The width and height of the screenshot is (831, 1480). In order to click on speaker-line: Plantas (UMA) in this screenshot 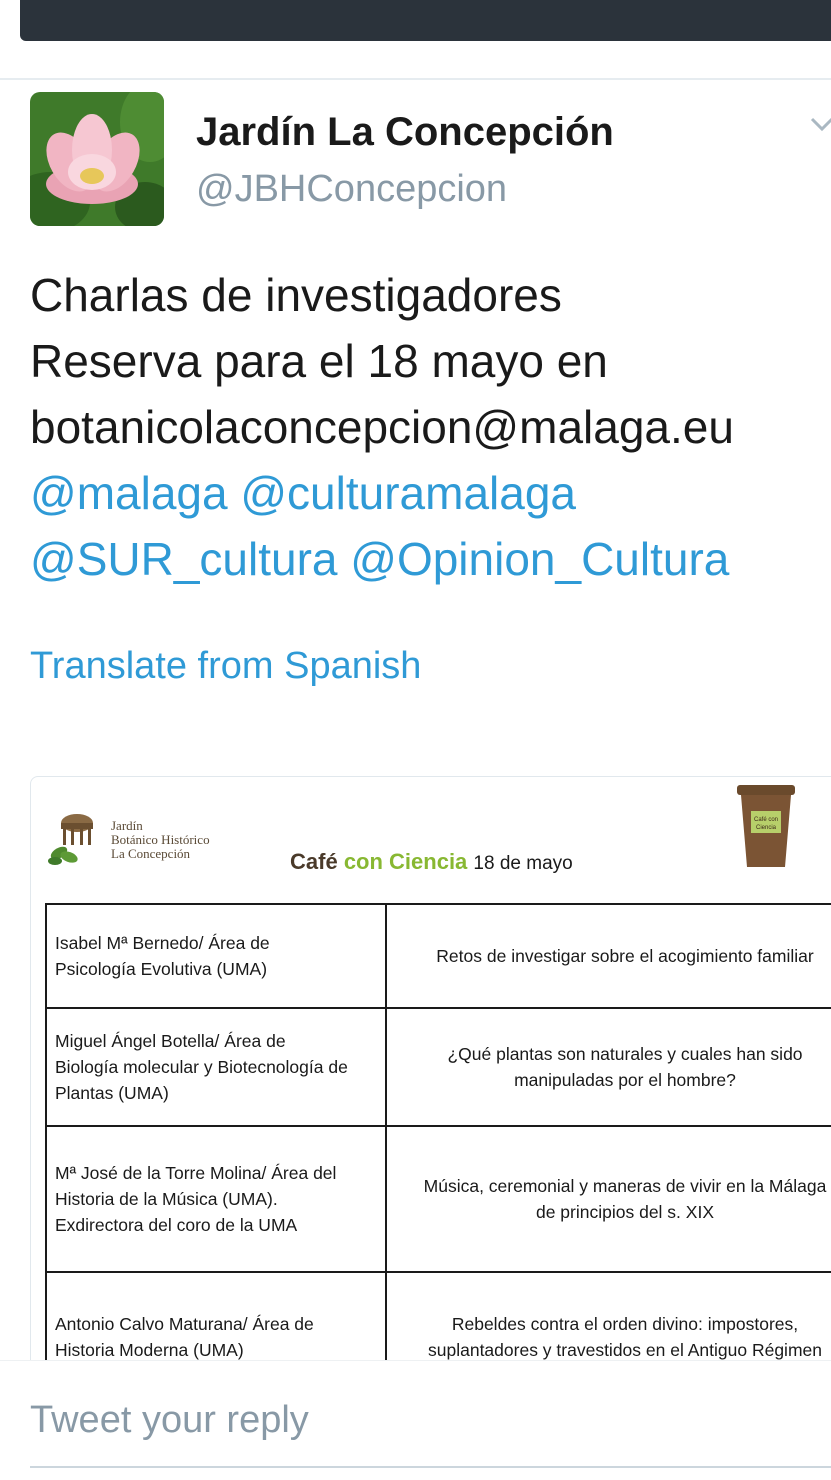, I will do `click(112, 1093)`.